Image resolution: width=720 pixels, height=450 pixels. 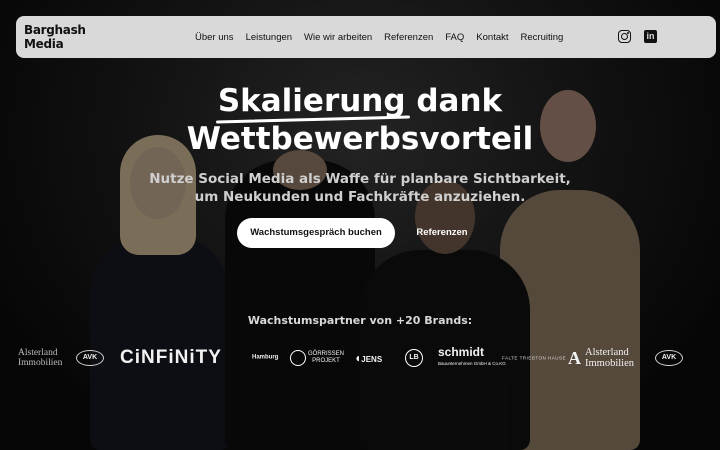 What do you see at coordinates (171, 357) in the screenshot?
I see `partner-logo-cinfinity: CiNFiNiTY` at bounding box center [171, 357].